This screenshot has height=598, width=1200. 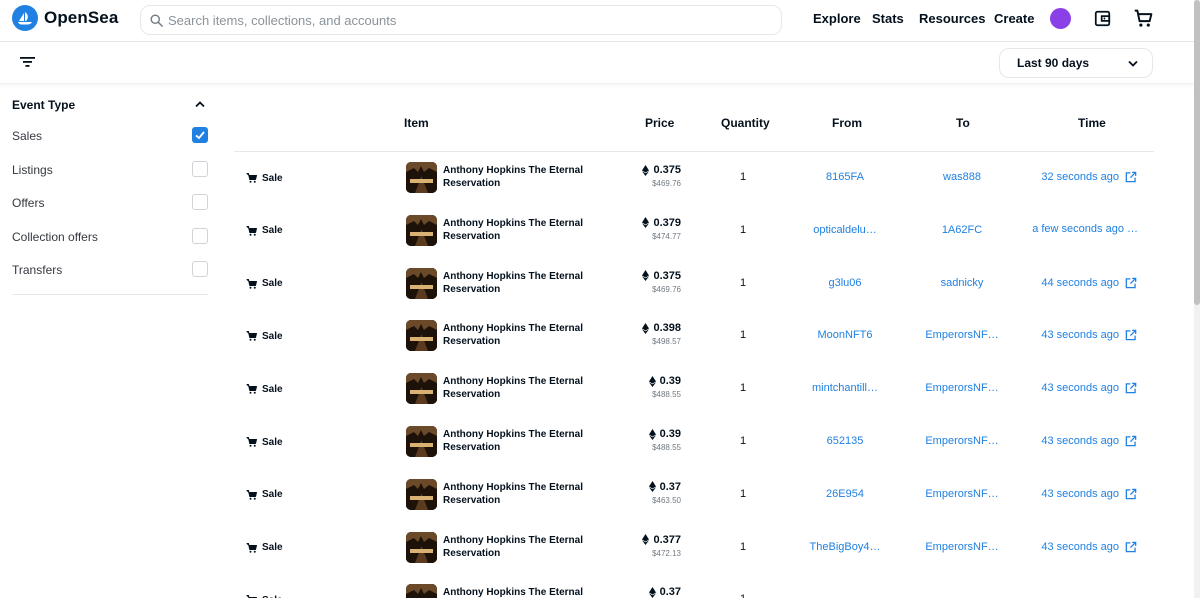 What do you see at coordinates (468, 20) in the screenshot?
I see `search-input` at bounding box center [468, 20].